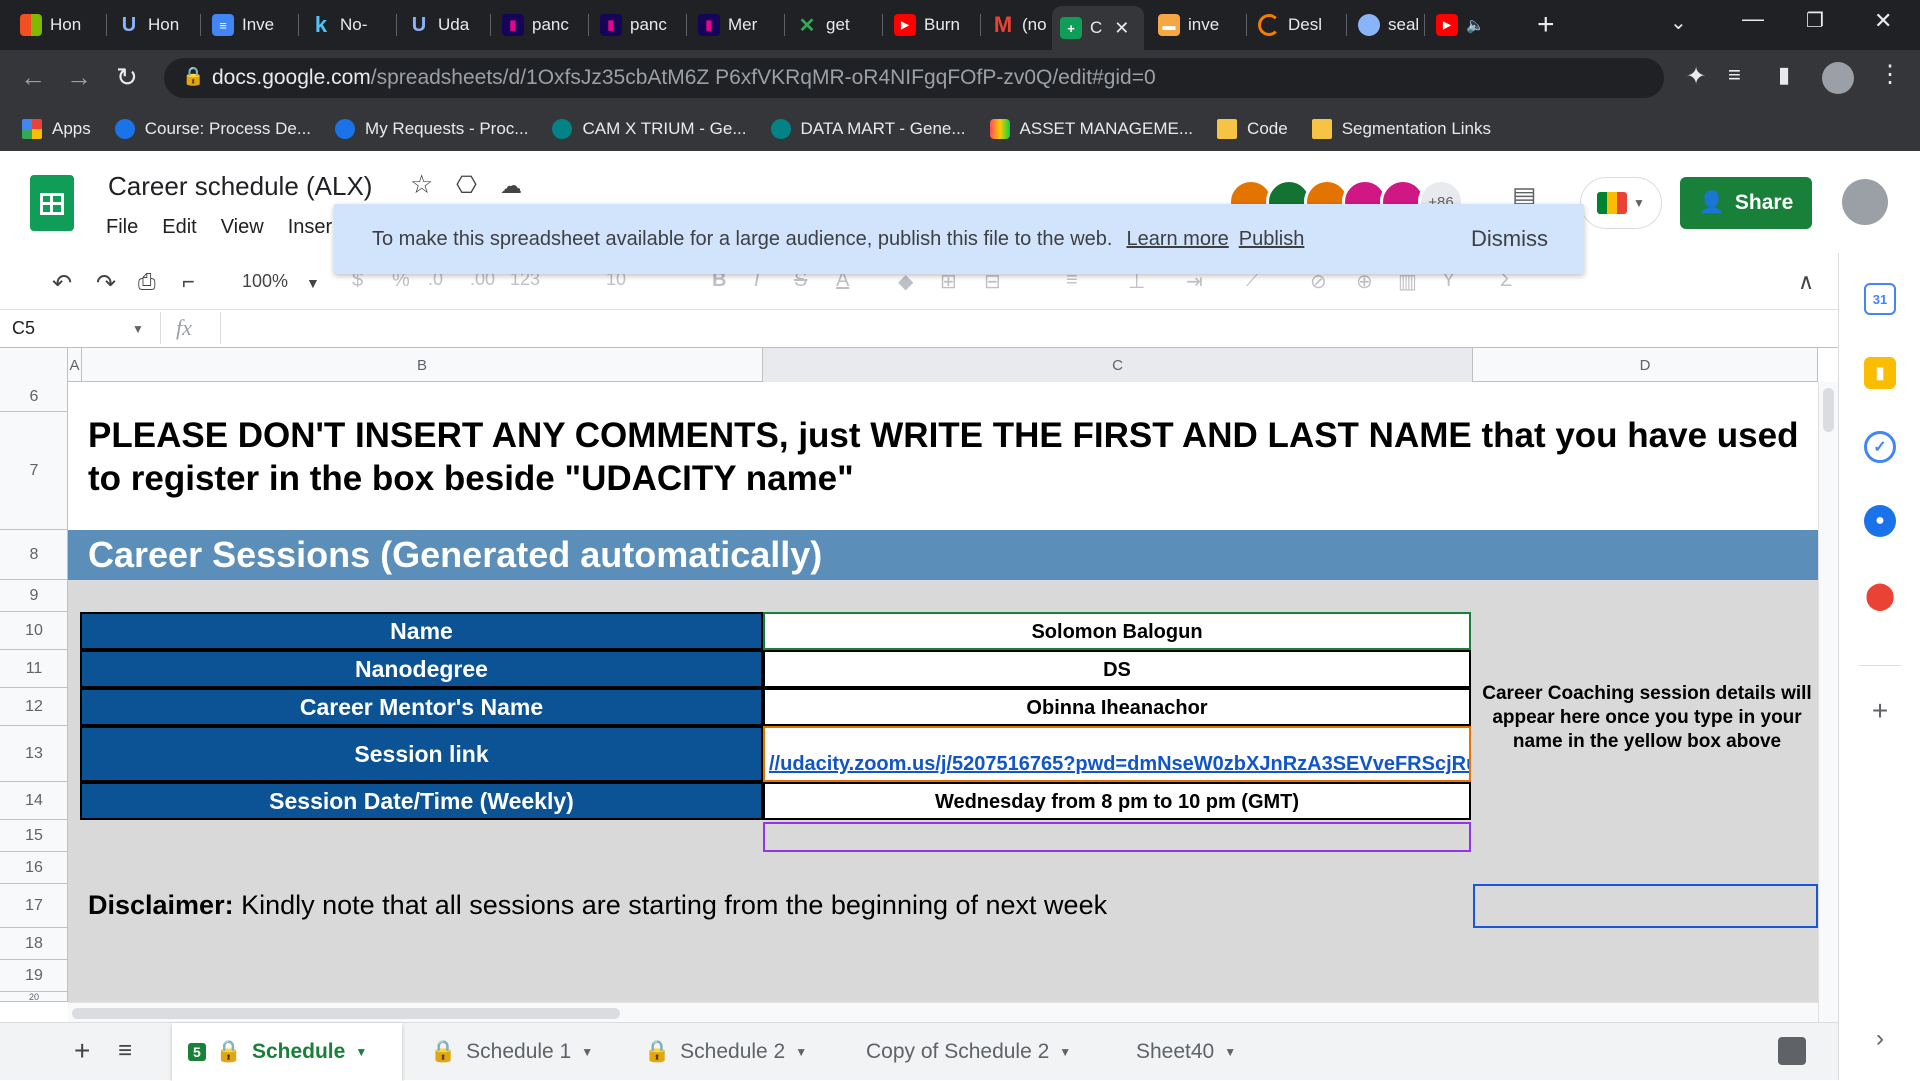 Image resolution: width=1920 pixels, height=1081 pixels. What do you see at coordinates (1252, 128) in the screenshot?
I see `bookmark-folder-code: Code` at bounding box center [1252, 128].